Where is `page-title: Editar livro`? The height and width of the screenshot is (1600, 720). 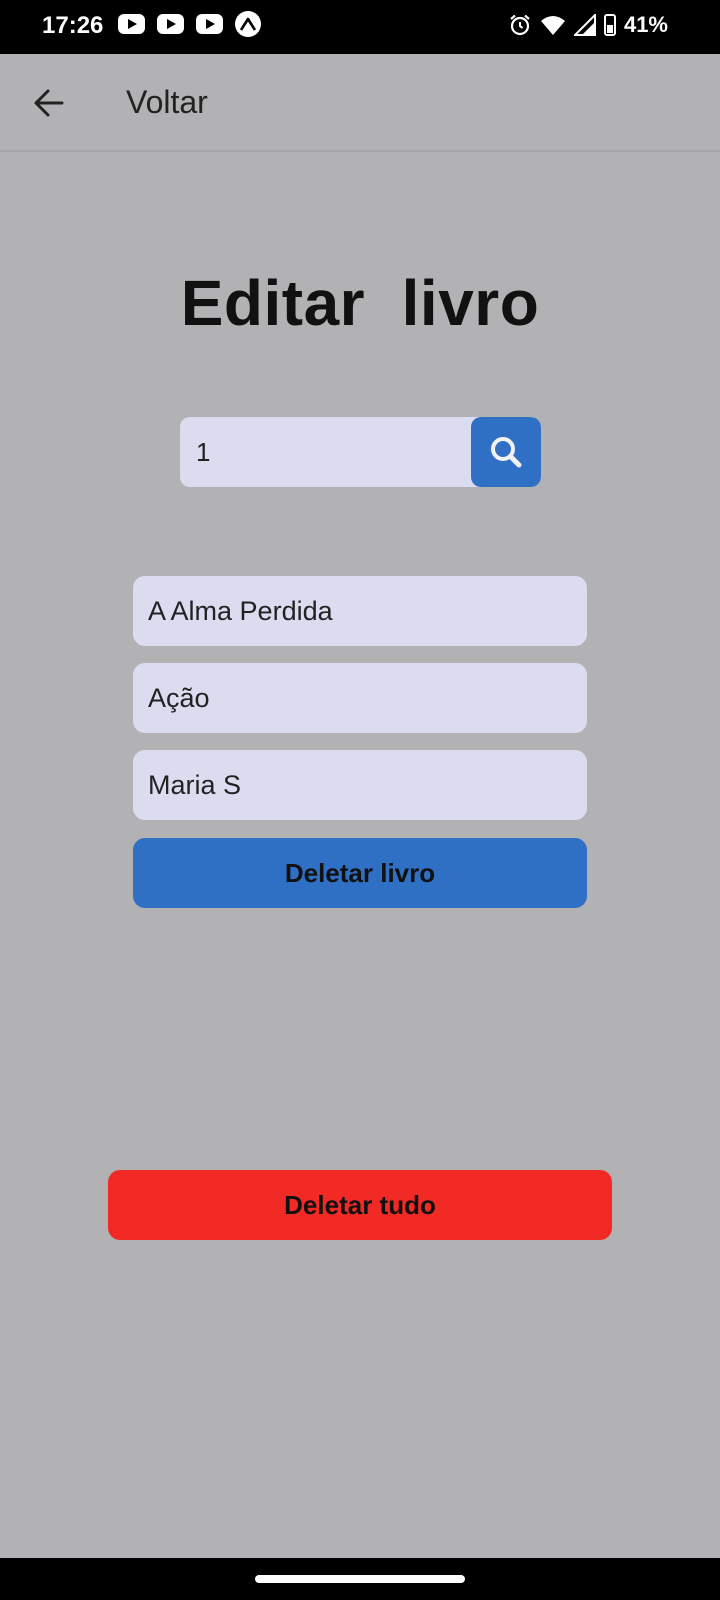
page-title: Editar livro is located at coordinates (360, 303).